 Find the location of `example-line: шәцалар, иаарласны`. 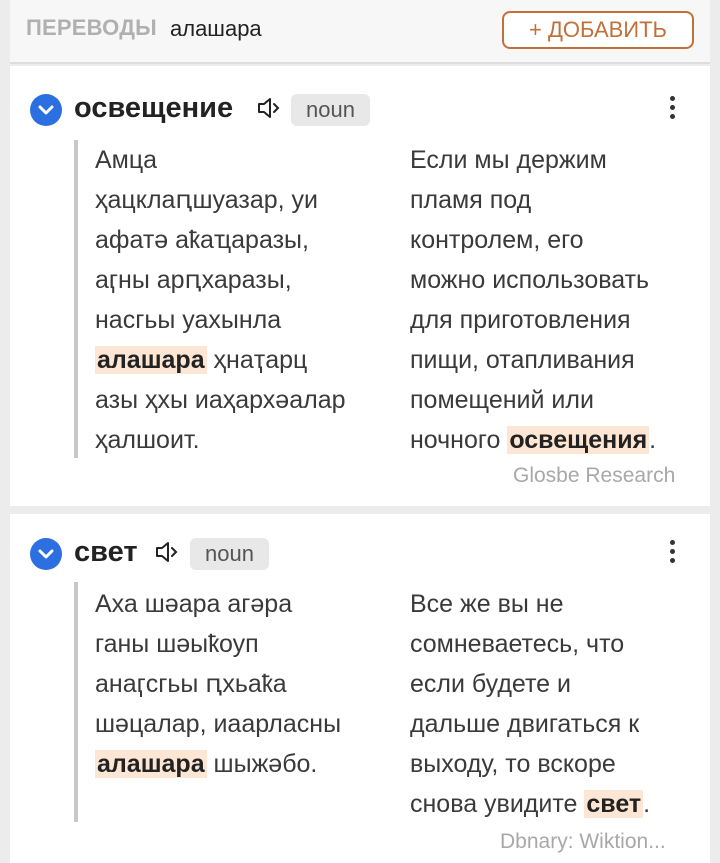

example-line: шәцалар, иаарласны is located at coordinates (245, 724).